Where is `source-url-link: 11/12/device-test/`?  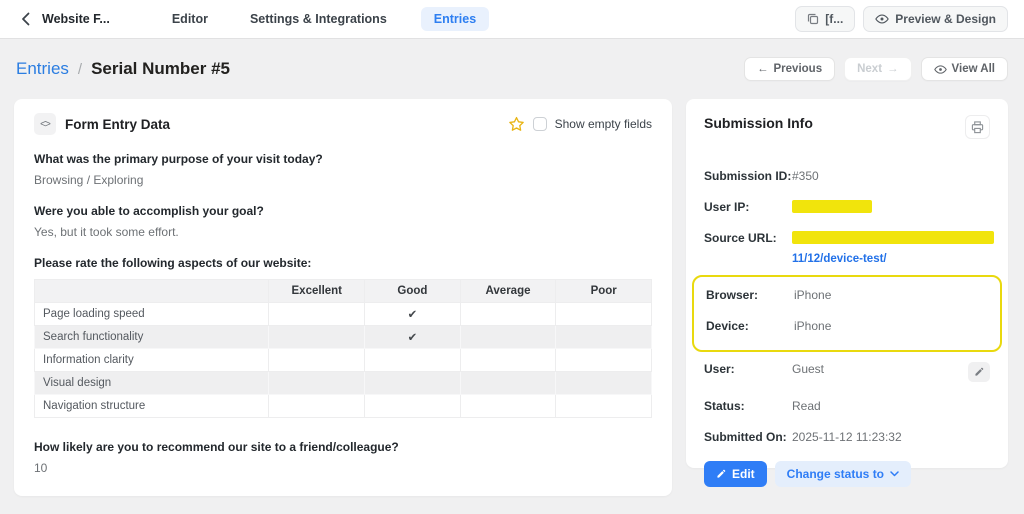 source-url-link: 11/12/device-test/ is located at coordinates (839, 259).